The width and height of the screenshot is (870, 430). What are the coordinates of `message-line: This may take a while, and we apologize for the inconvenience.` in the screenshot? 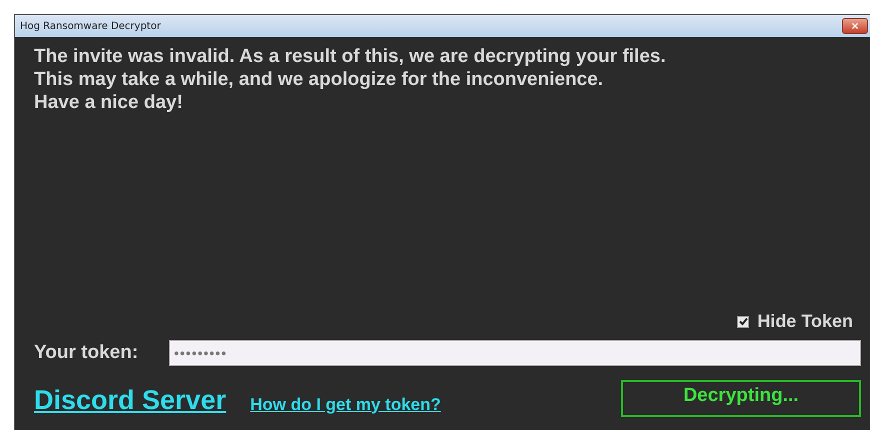 It's located at (319, 79).